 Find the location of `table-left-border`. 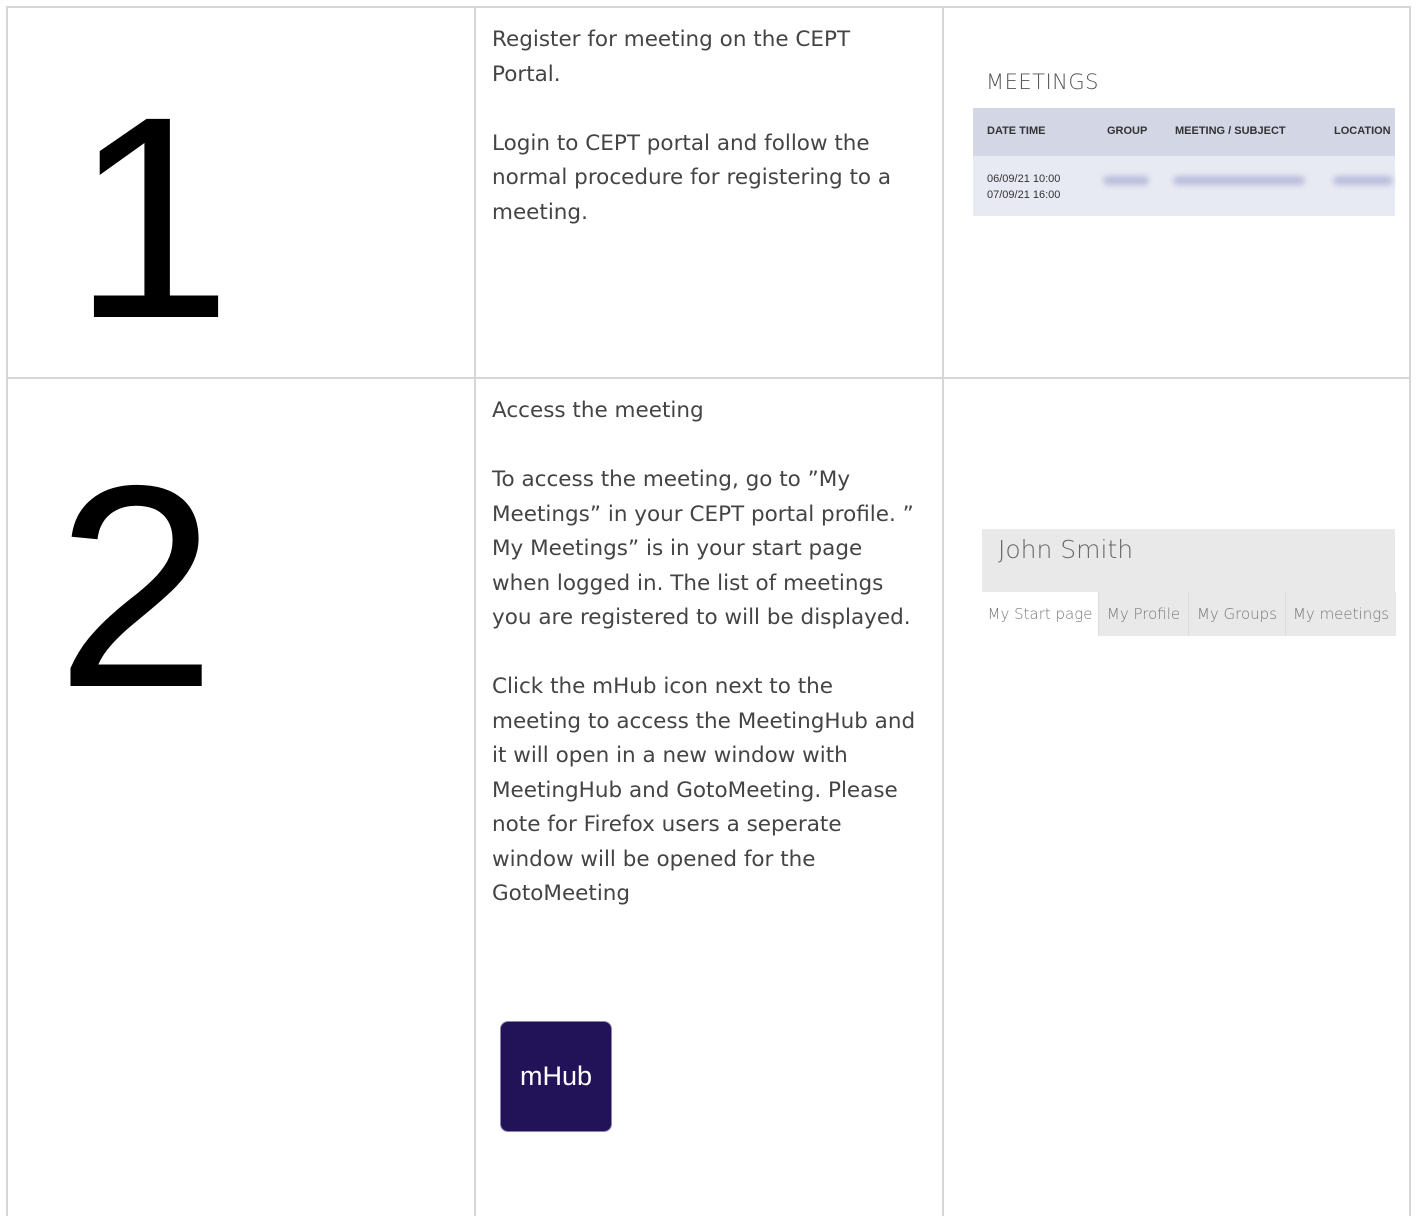

table-left-border is located at coordinates (7, 611).